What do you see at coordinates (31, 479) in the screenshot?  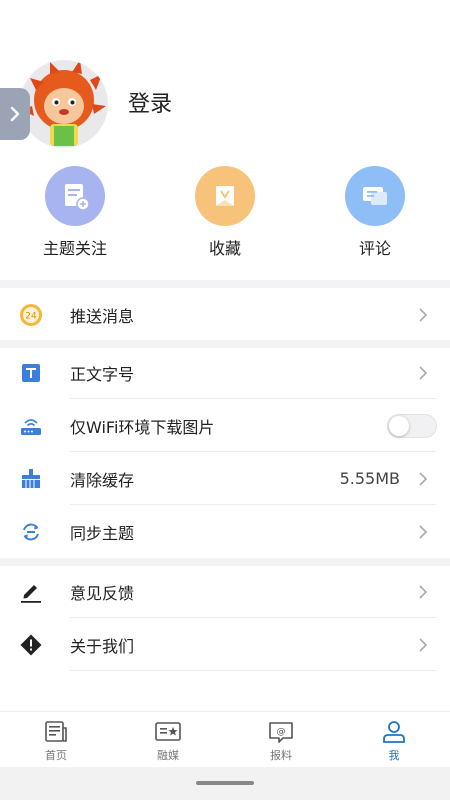 I see `broom-icon` at bounding box center [31, 479].